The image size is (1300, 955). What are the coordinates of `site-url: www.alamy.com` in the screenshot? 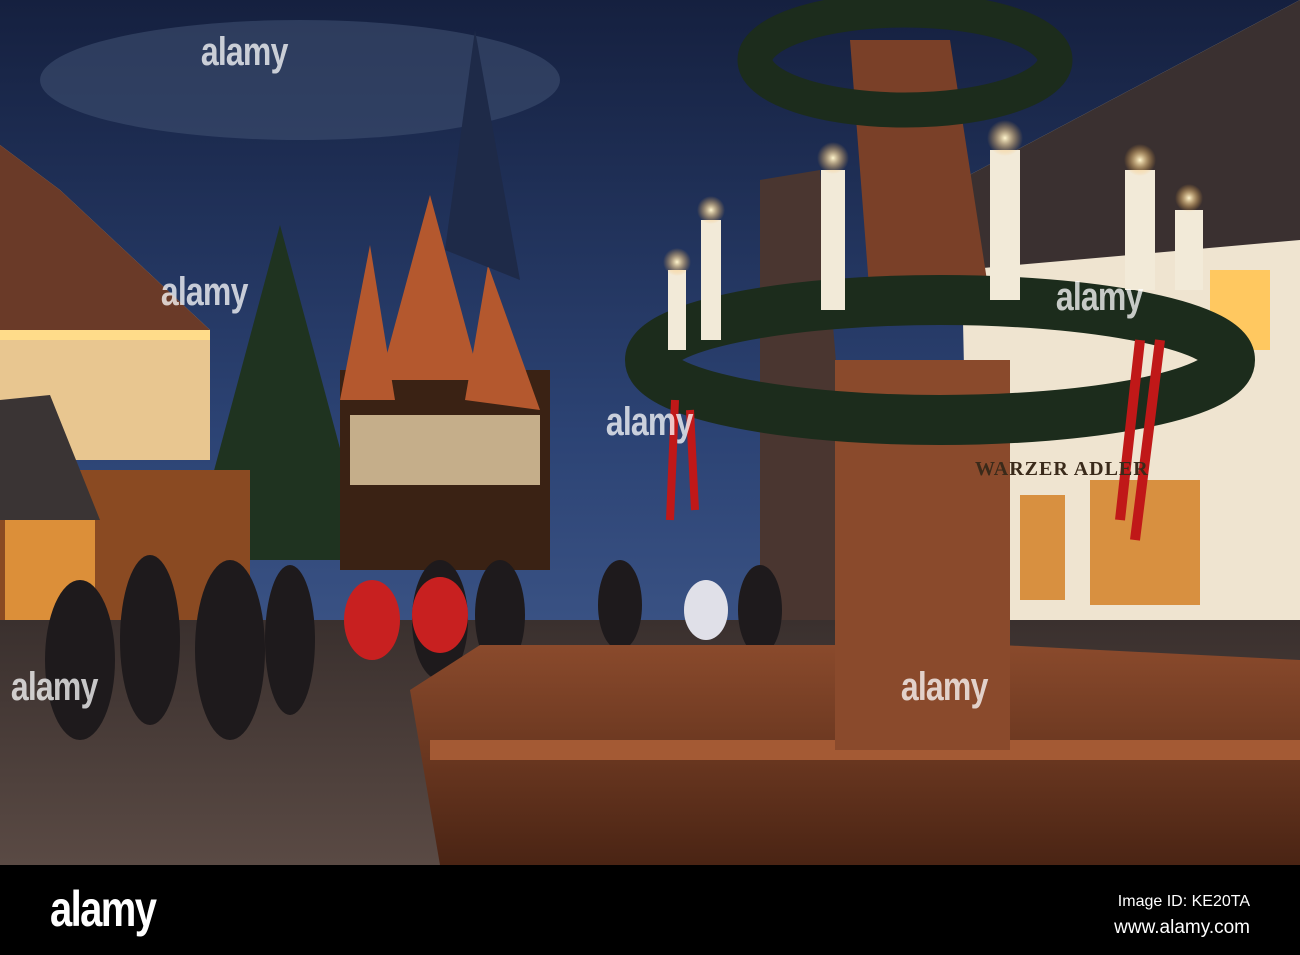 It's located at (1182, 927).